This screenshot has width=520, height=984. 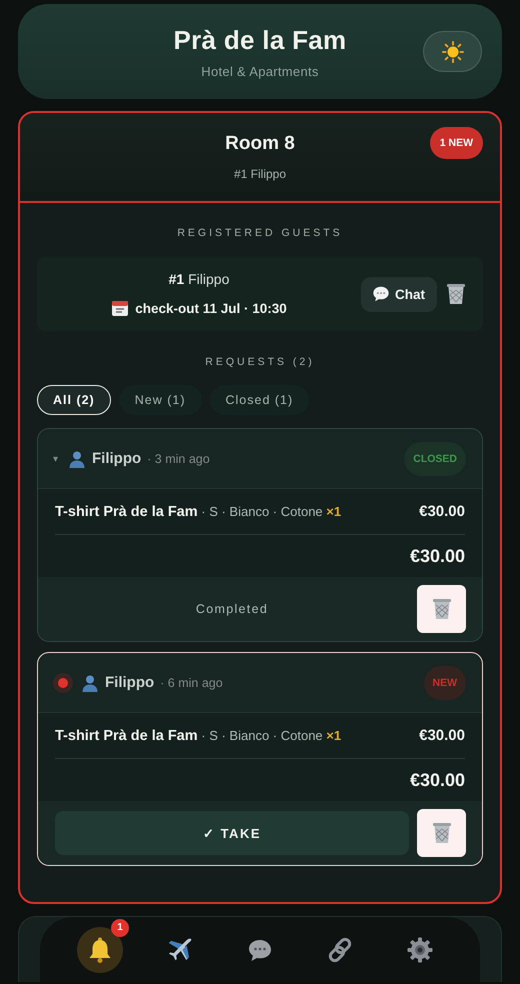 I want to click on theme-toggle-button, so click(x=452, y=51).